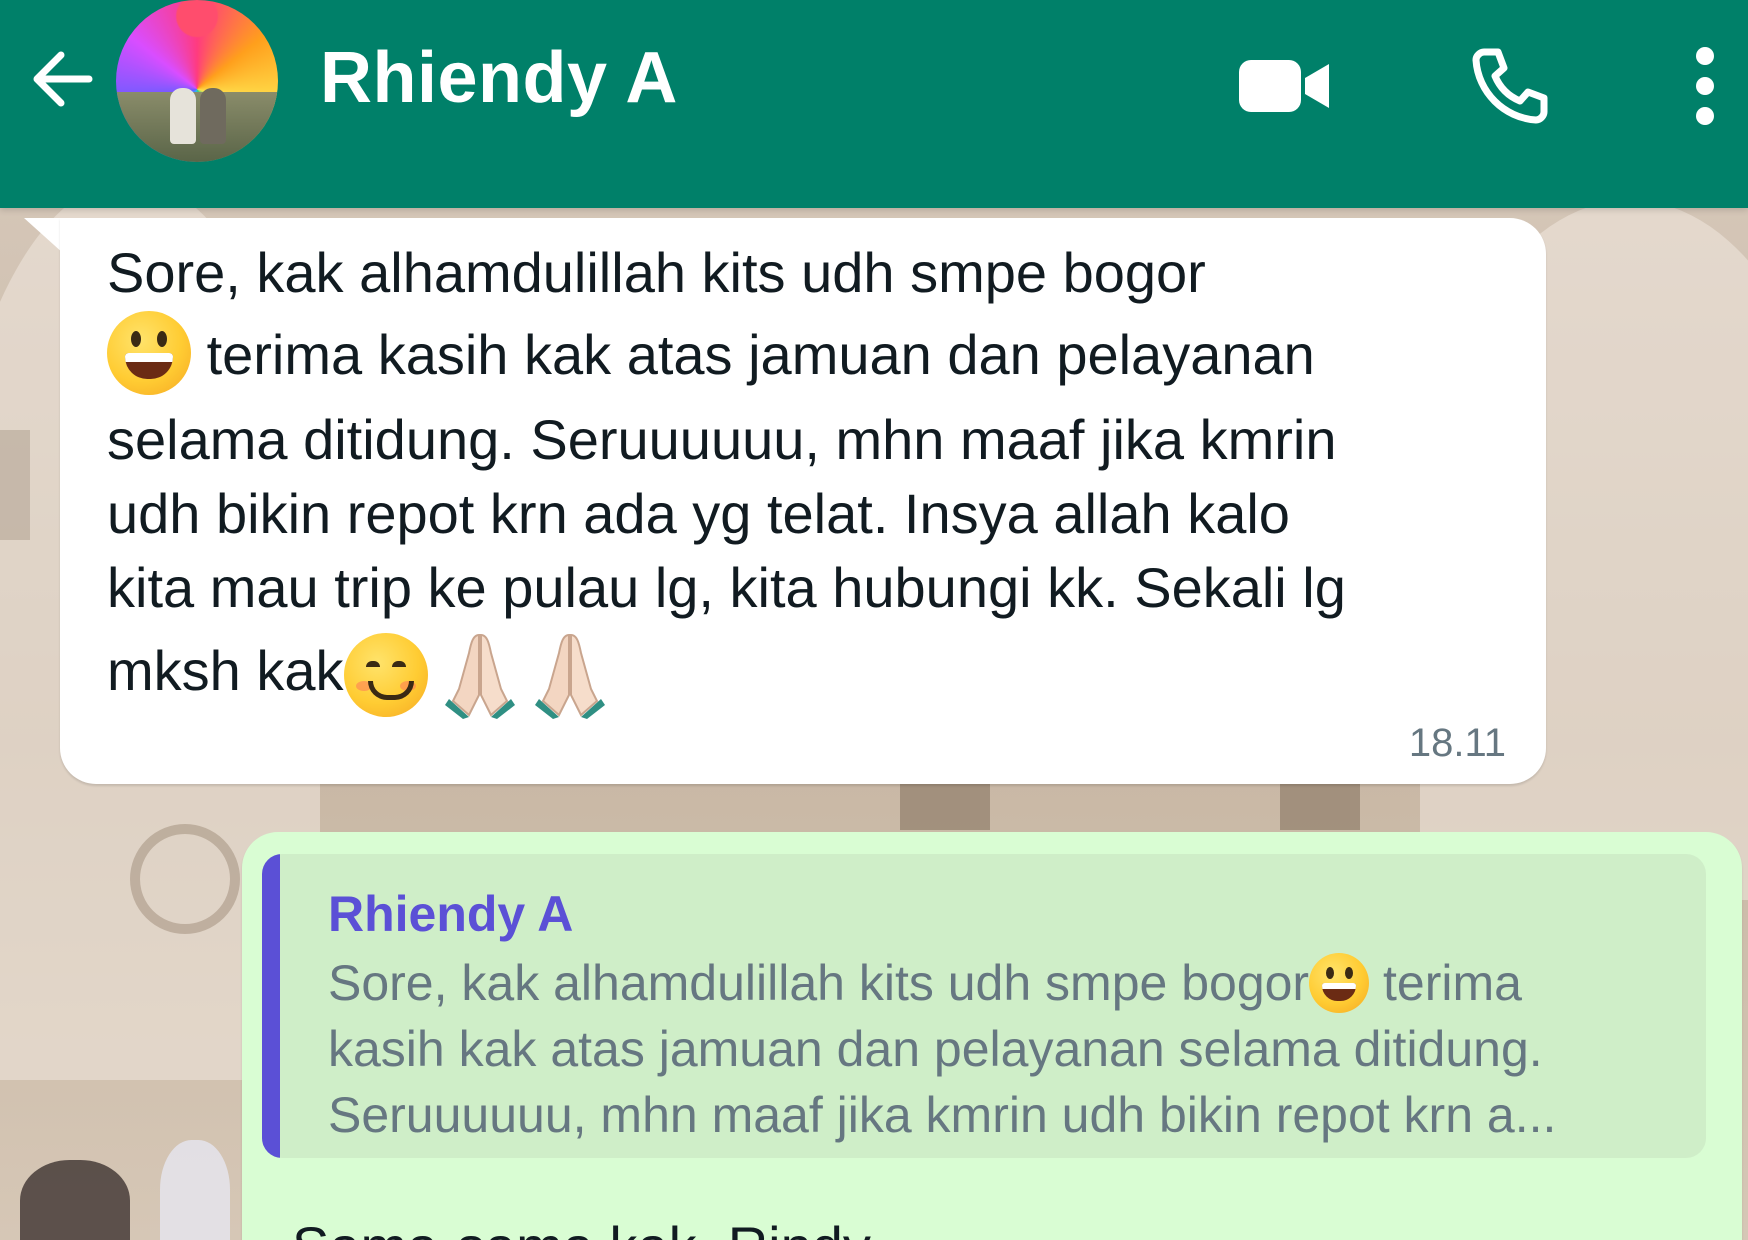 The width and height of the screenshot is (1748, 1240). What do you see at coordinates (15, 485) in the screenshot?
I see `wallpaper-pillar` at bounding box center [15, 485].